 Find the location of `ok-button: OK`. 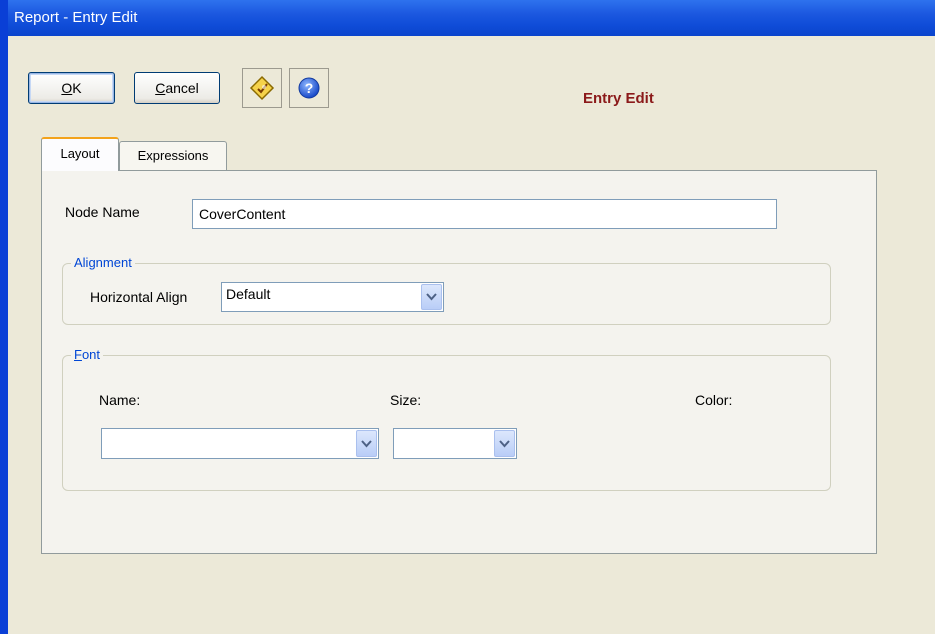

ok-button: OK is located at coordinates (71, 88).